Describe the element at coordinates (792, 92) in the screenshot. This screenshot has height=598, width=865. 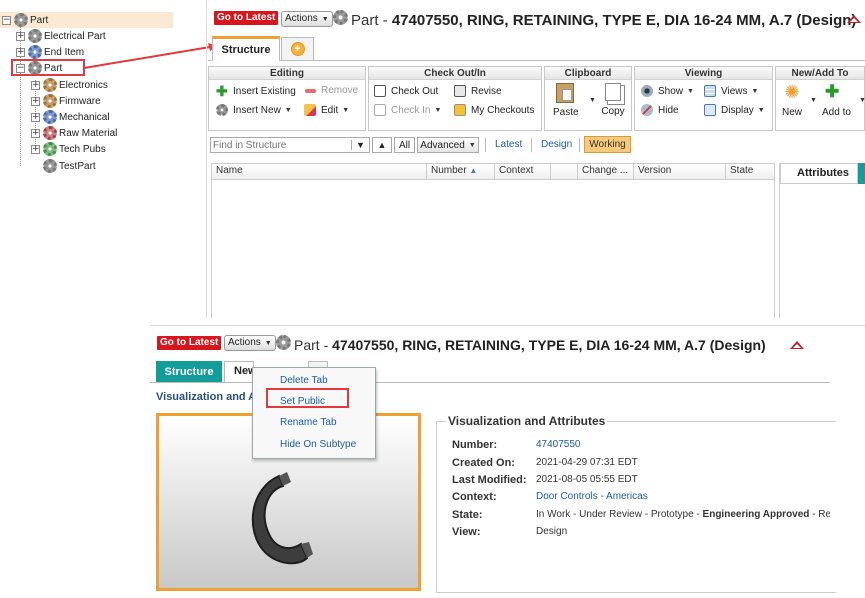
I see `sparkle-icon: ✺` at that location.